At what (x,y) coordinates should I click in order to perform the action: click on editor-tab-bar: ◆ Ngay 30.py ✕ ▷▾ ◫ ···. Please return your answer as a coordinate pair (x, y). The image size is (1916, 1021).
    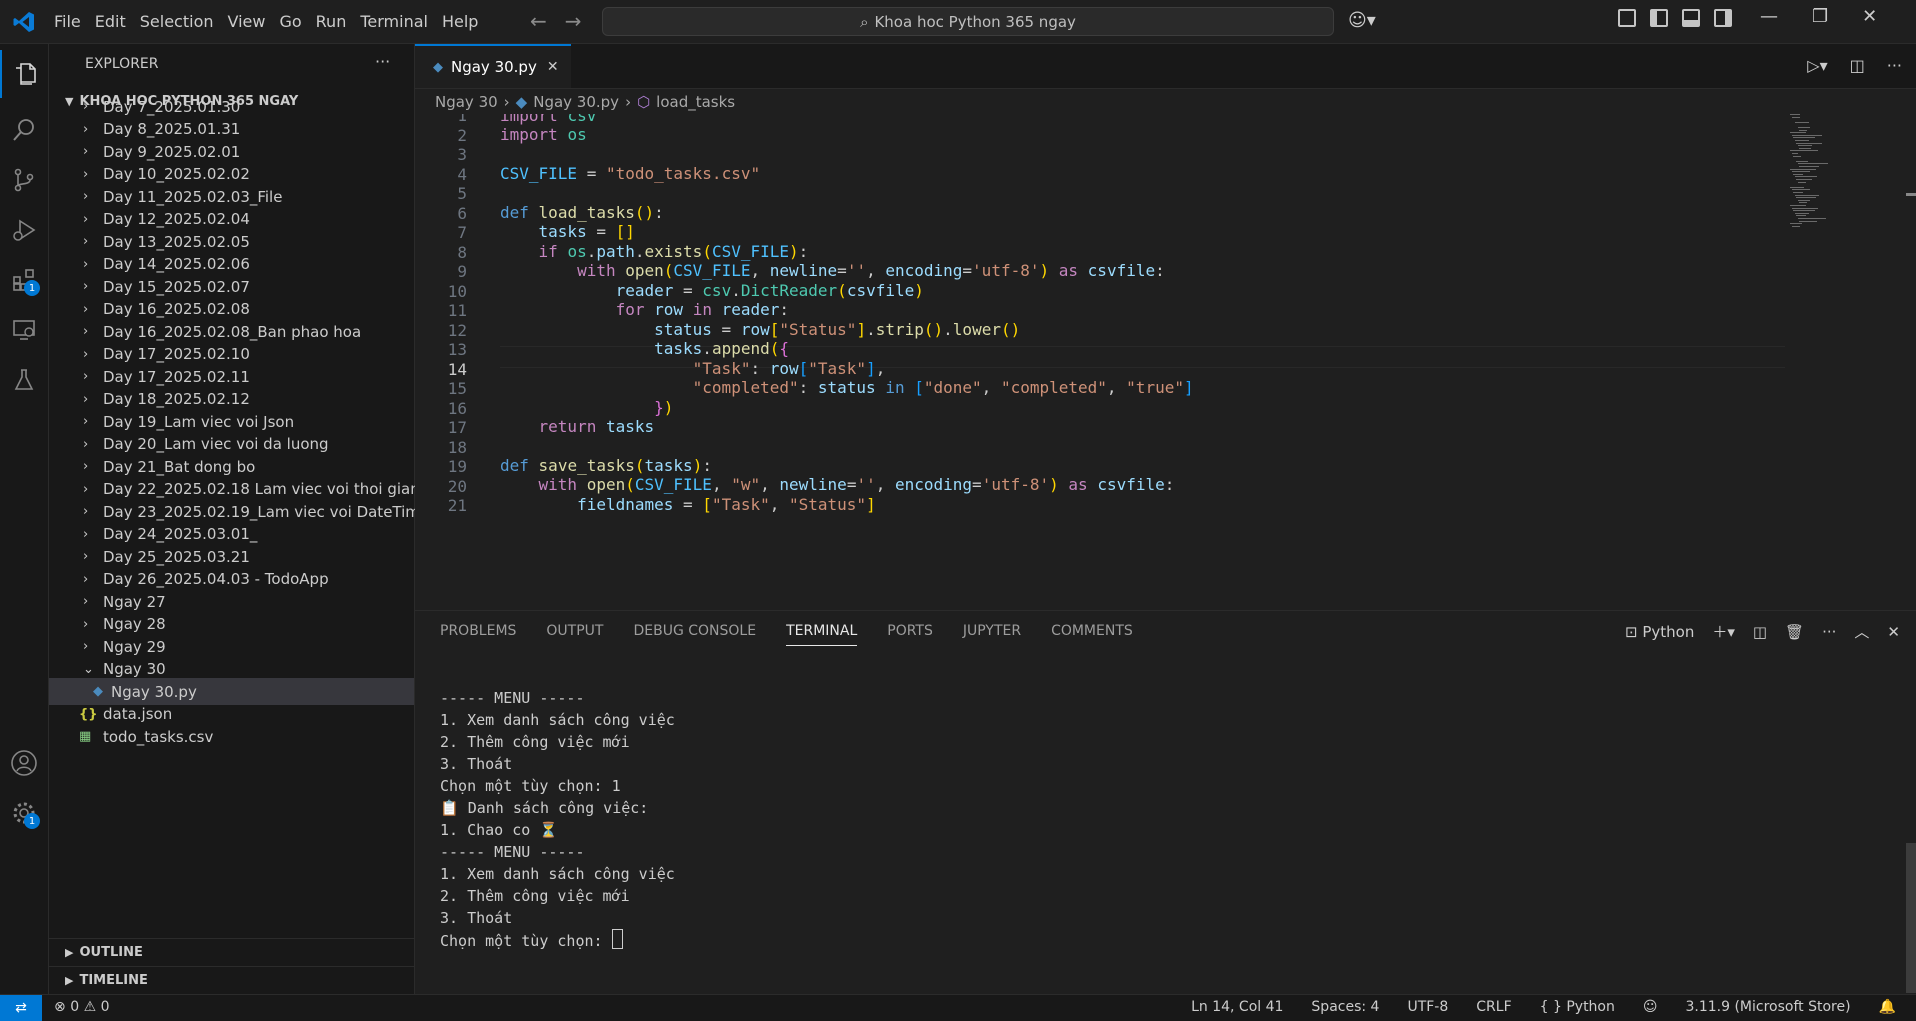
    Looking at the image, I should click on (1165, 66).